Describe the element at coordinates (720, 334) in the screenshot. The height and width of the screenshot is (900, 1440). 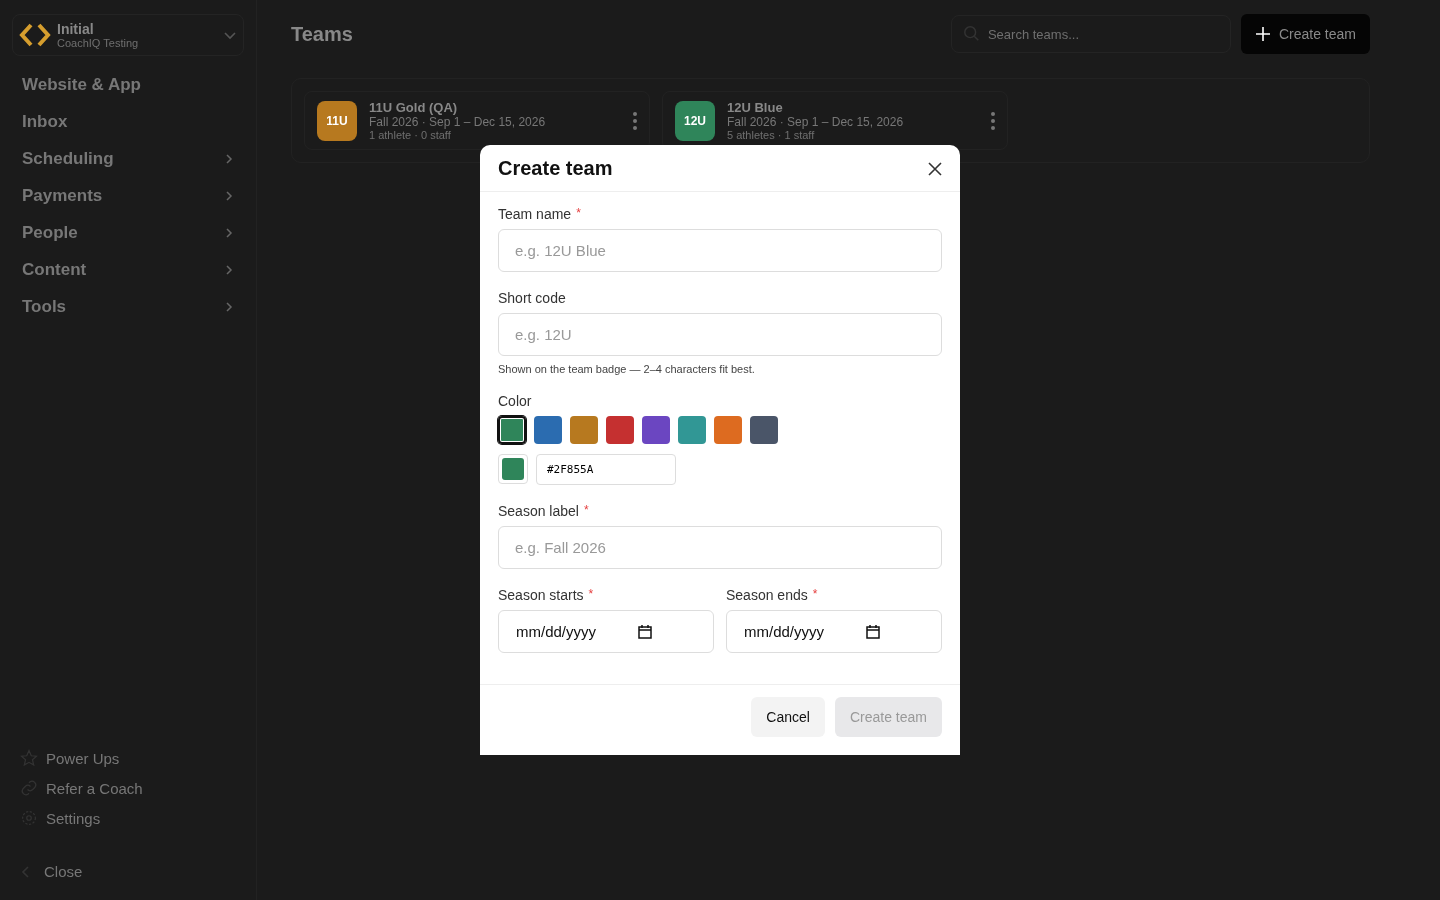
I see `short-code-field: e.g. 12U` at that location.